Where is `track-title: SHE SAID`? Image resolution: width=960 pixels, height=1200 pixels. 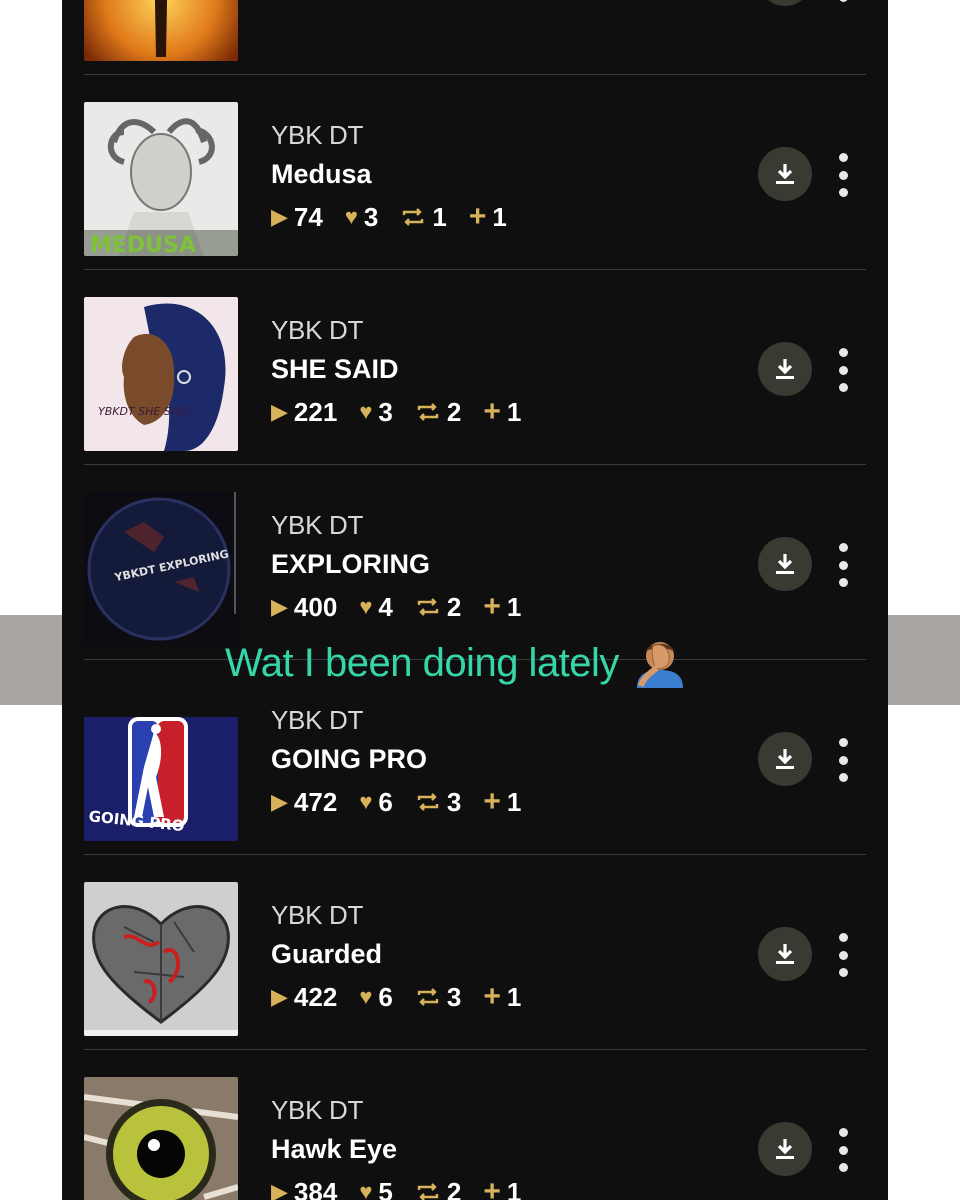 track-title: SHE SAID is located at coordinates (407, 369).